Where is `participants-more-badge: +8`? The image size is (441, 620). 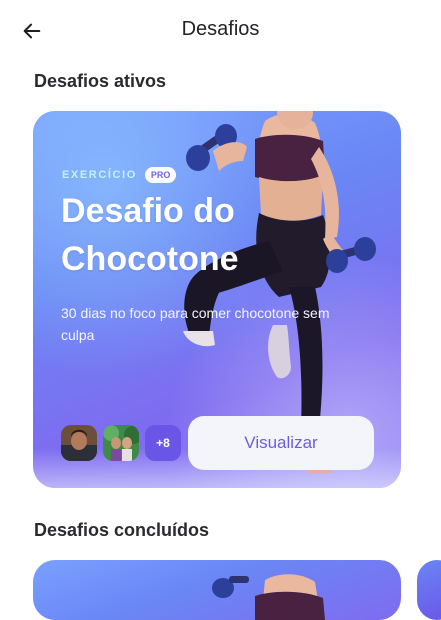
participants-more-badge: +8 is located at coordinates (163, 443).